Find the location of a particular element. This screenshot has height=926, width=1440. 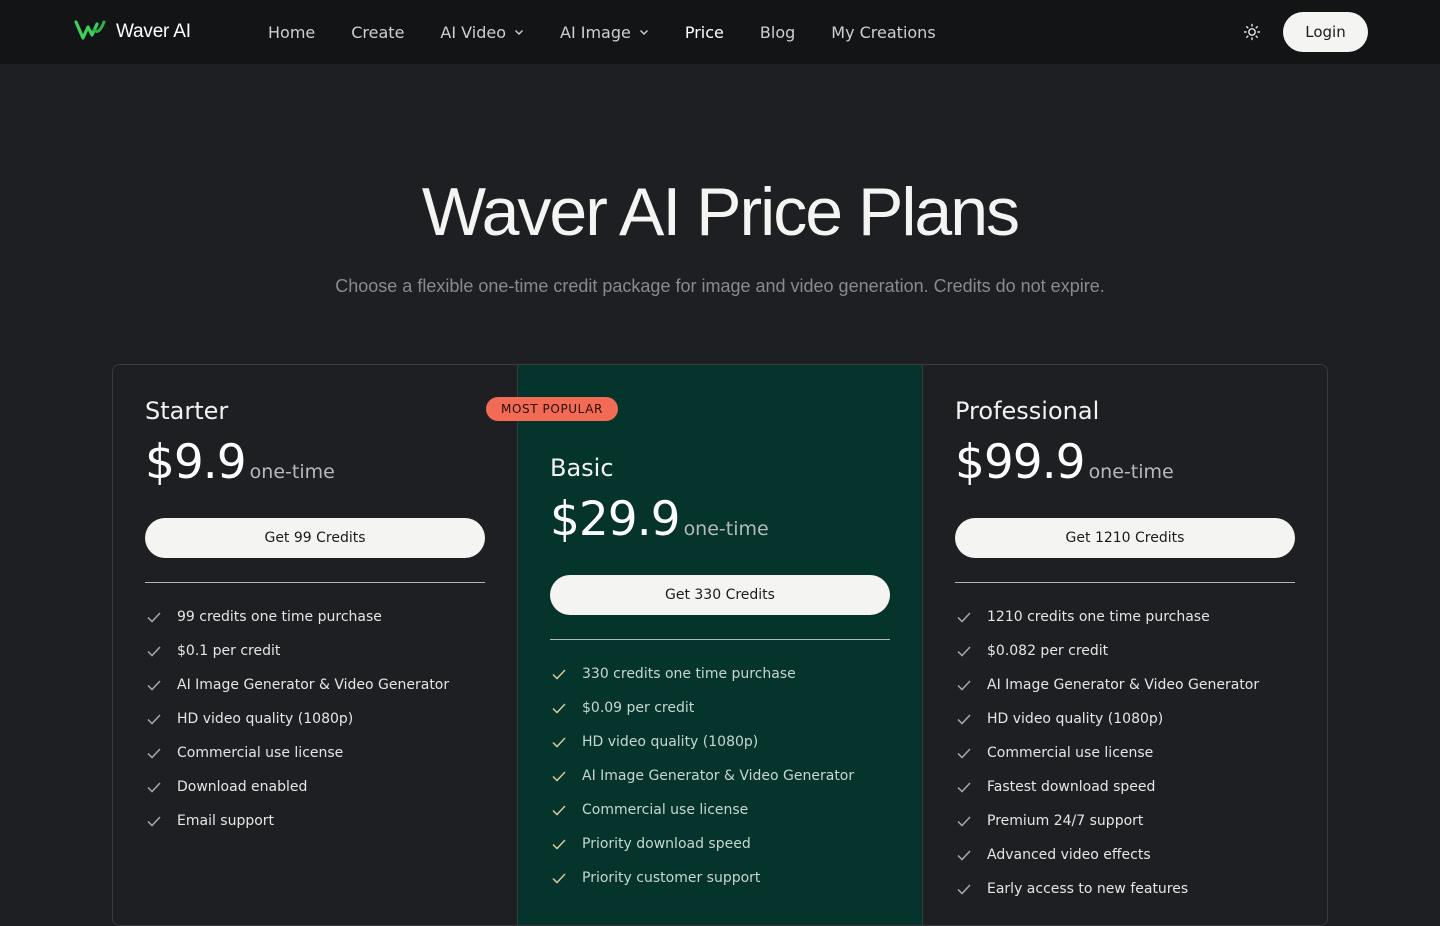

buy-starter-button: Get 99 Credits is located at coordinates (315, 538).